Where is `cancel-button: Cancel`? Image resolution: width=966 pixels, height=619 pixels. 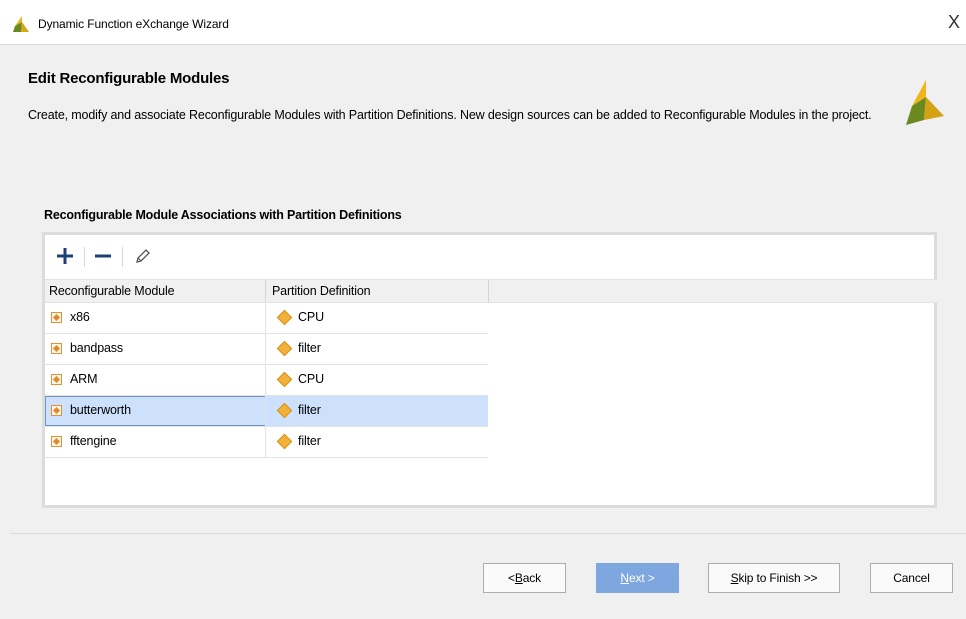
cancel-button: Cancel is located at coordinates (911, 578).